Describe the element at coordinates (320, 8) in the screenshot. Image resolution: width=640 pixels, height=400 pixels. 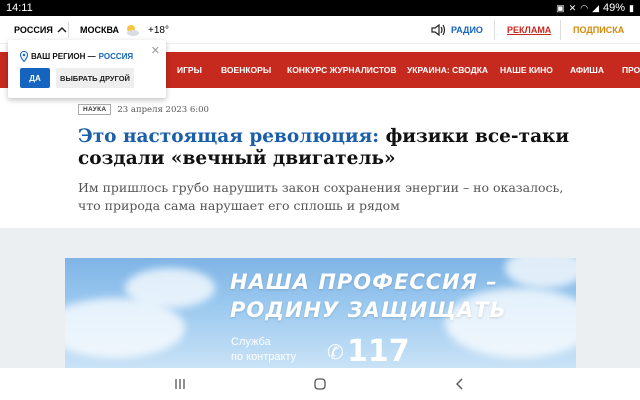
I see `status-bar: 14:11 ▣ ✕ ◠ ◢ 49% ▮` at that location.